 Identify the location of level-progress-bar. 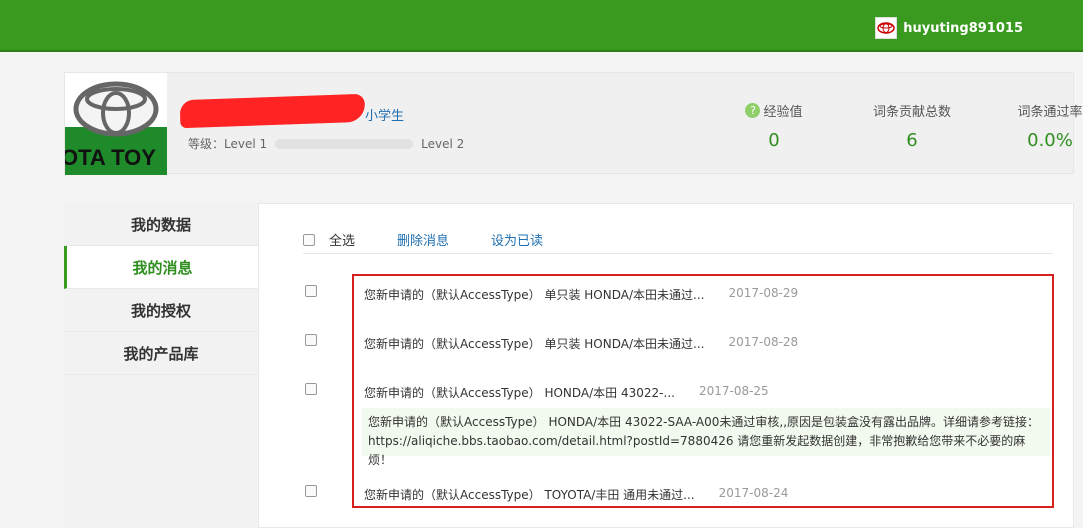
(344, 143).